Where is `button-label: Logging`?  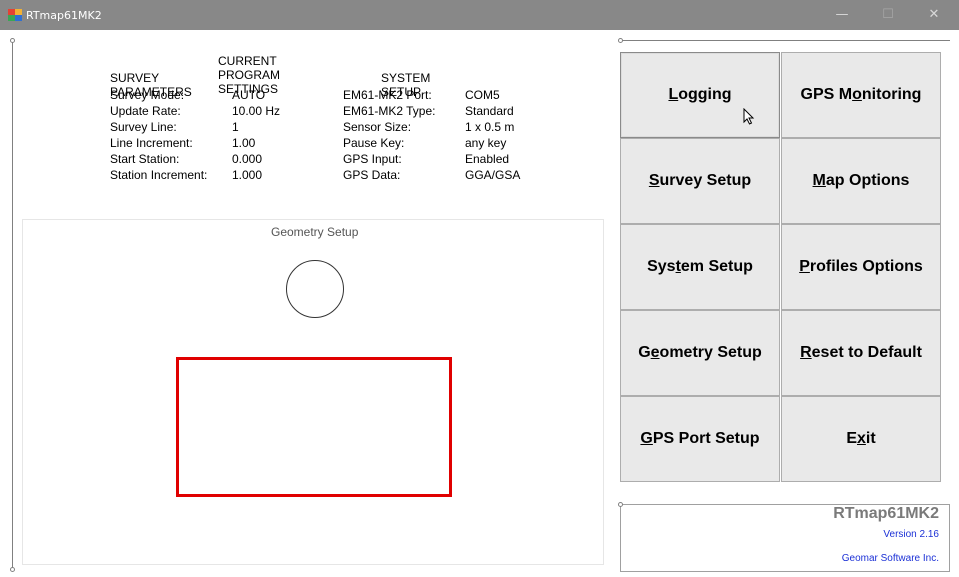 button-label: Logging is located at coordinates (700, 94).